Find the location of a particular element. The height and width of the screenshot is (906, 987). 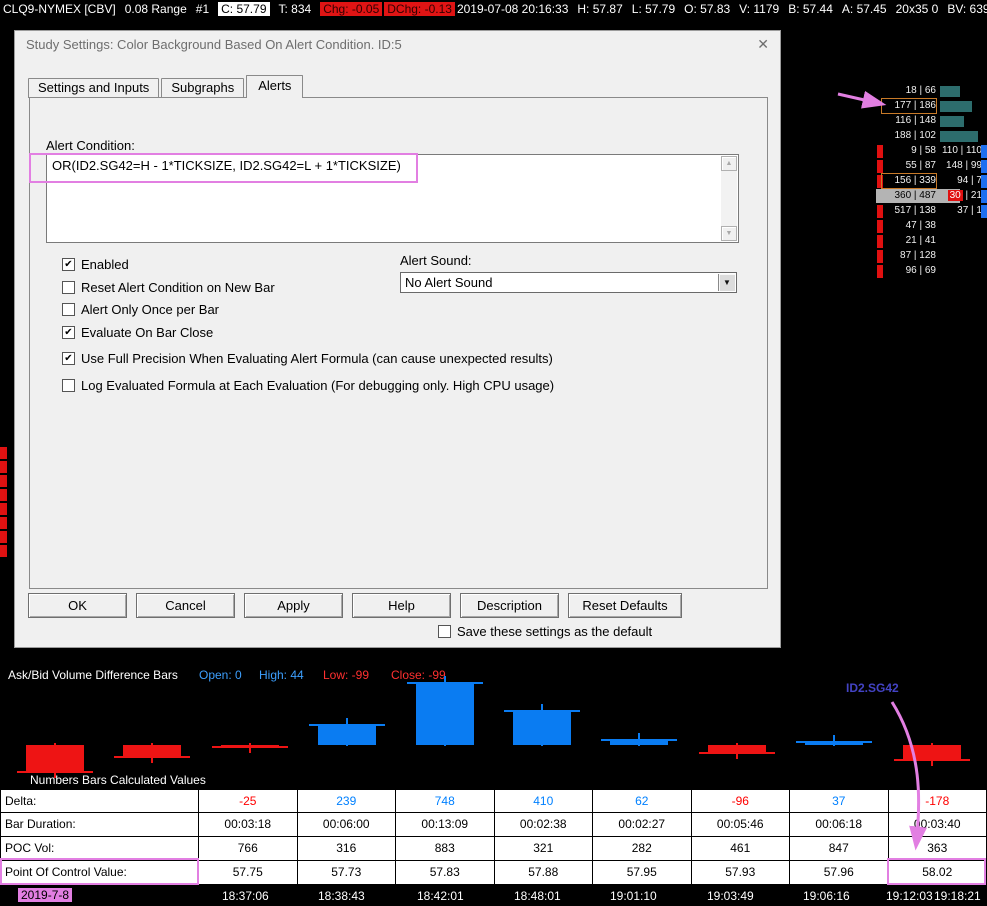

depth-row: 177 | 186 is located at coordinates (917, 106).